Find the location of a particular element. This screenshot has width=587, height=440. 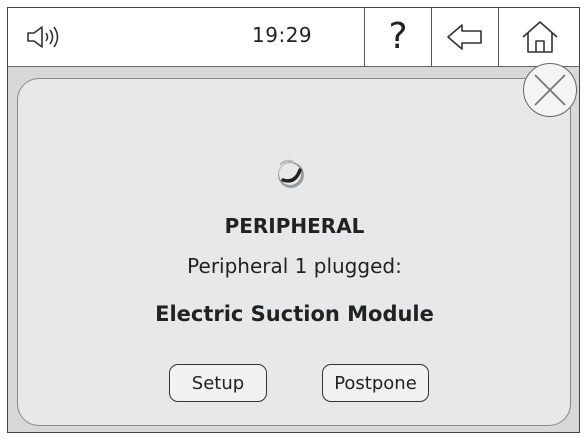

speaker-icon is located at coordinates (44, 37).